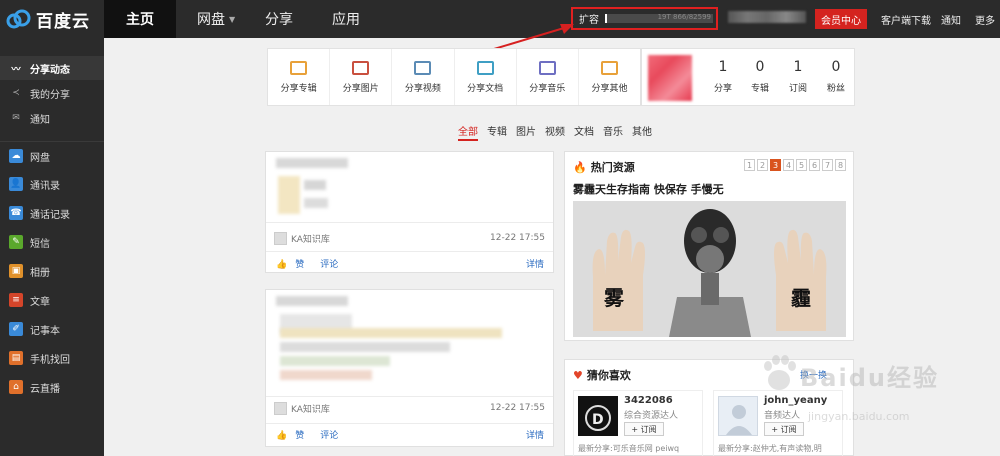  I want to click on svg-text: D, so click(598, 420).